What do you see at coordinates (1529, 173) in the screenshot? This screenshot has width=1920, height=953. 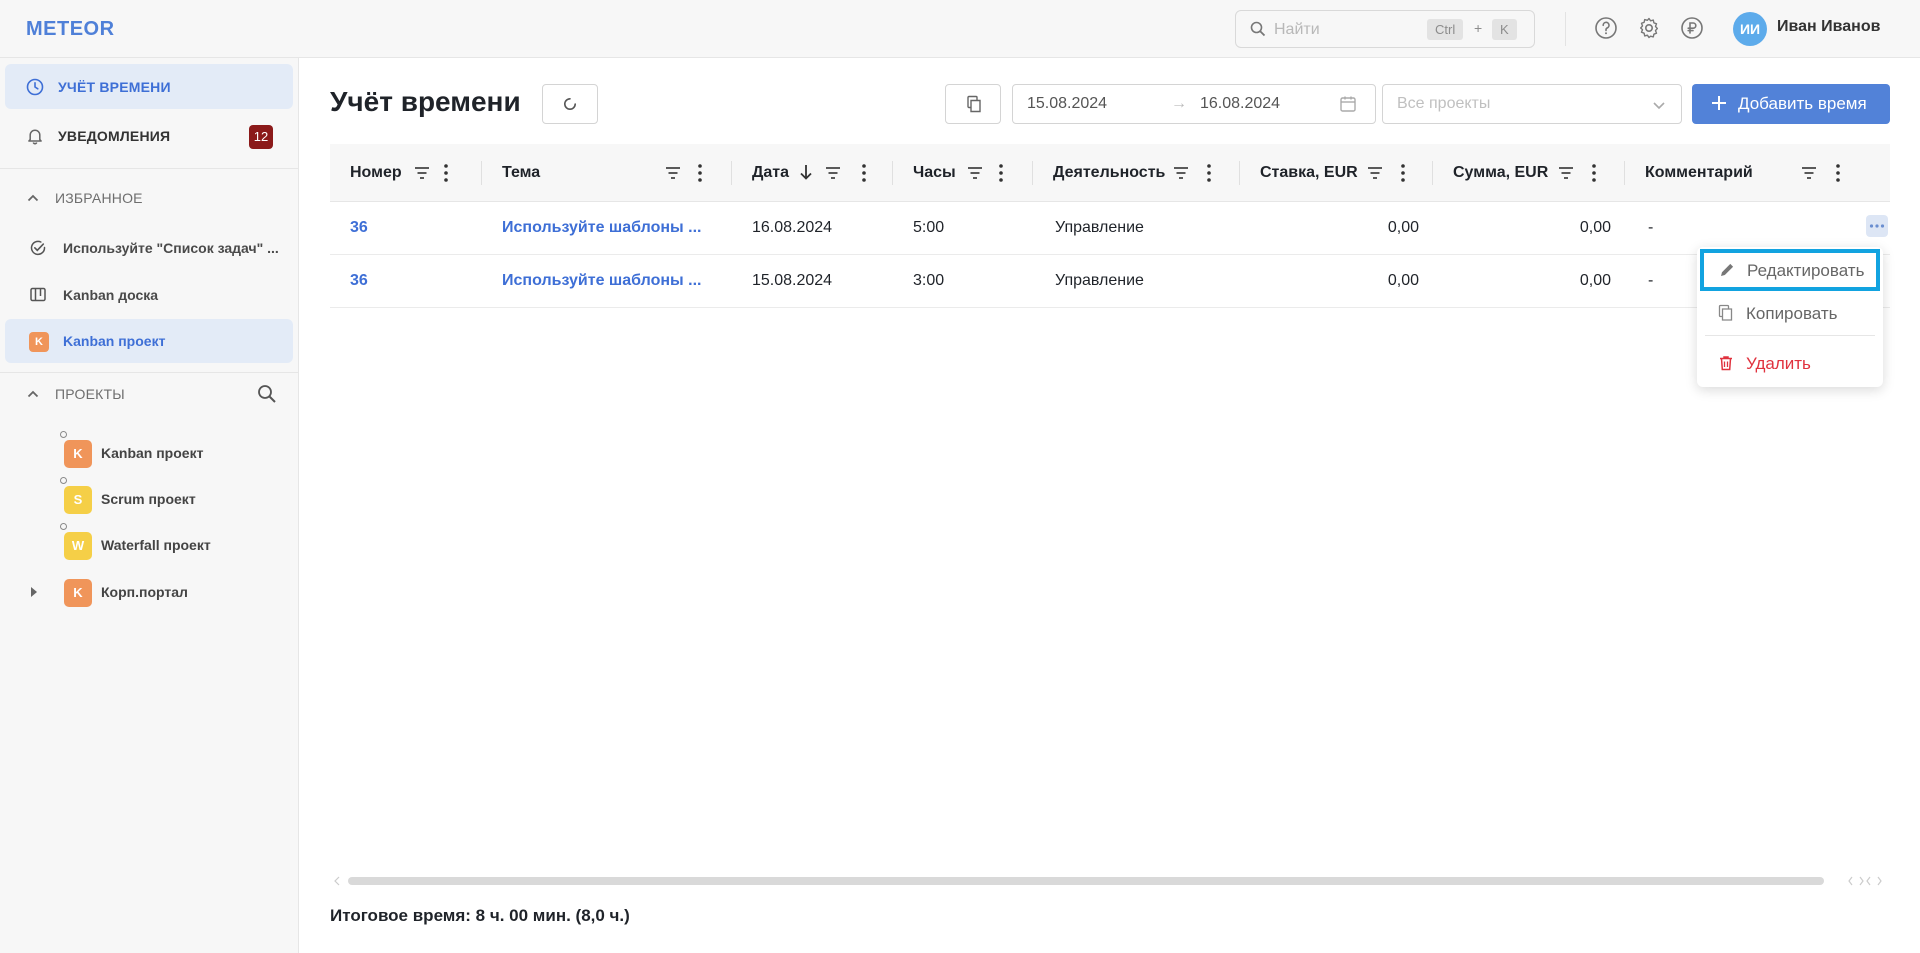 I see `column-header-sum: Сумма, EUR` at bounding box center [1529, 173].